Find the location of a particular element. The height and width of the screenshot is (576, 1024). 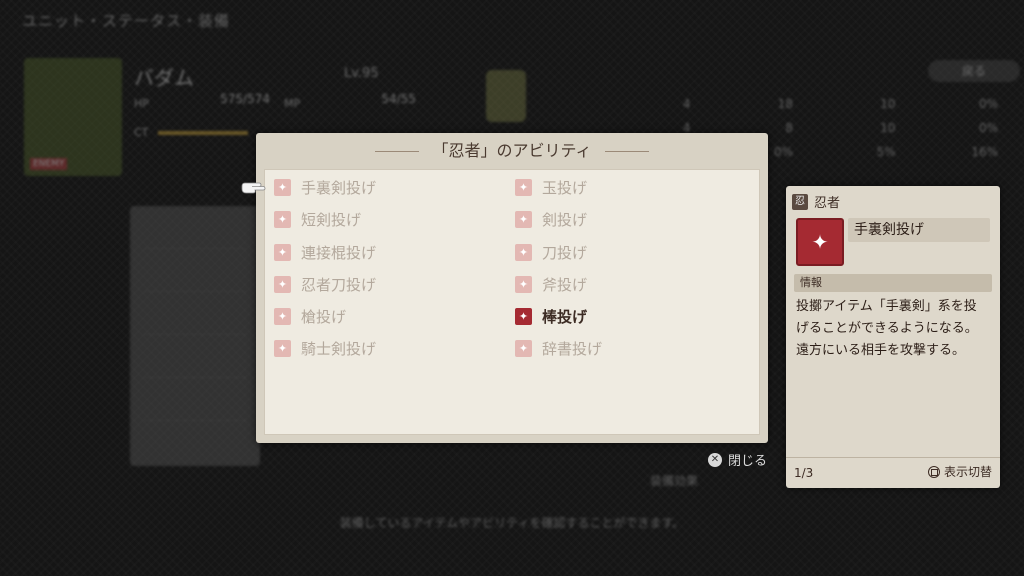

ability-item: ✦ 手裏剣投げ is located at coordinates (325, 187).